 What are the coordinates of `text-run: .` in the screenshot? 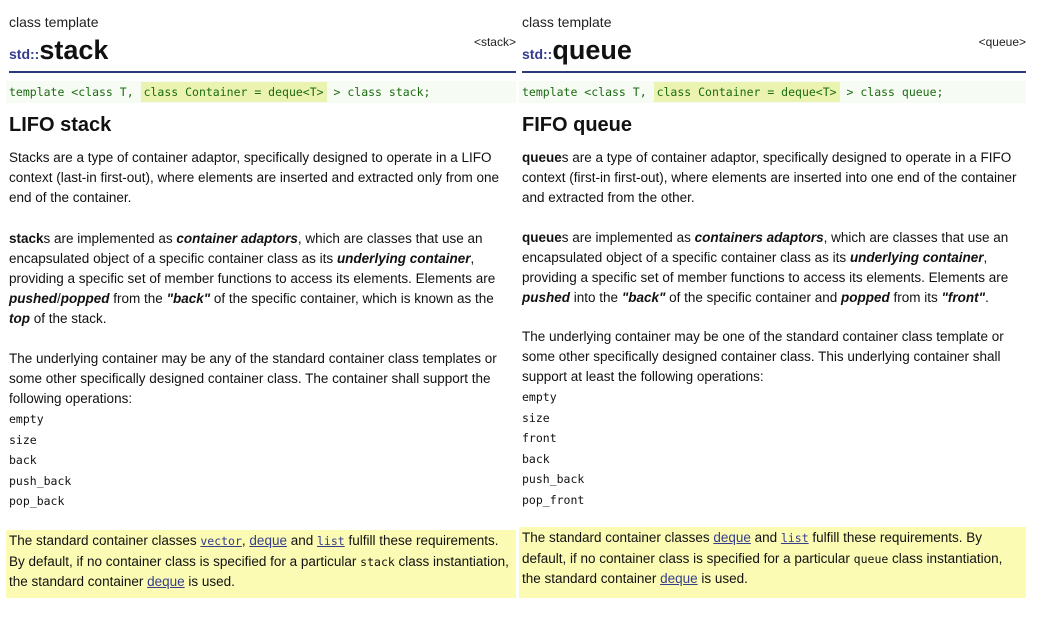 It's located at (987, 297).